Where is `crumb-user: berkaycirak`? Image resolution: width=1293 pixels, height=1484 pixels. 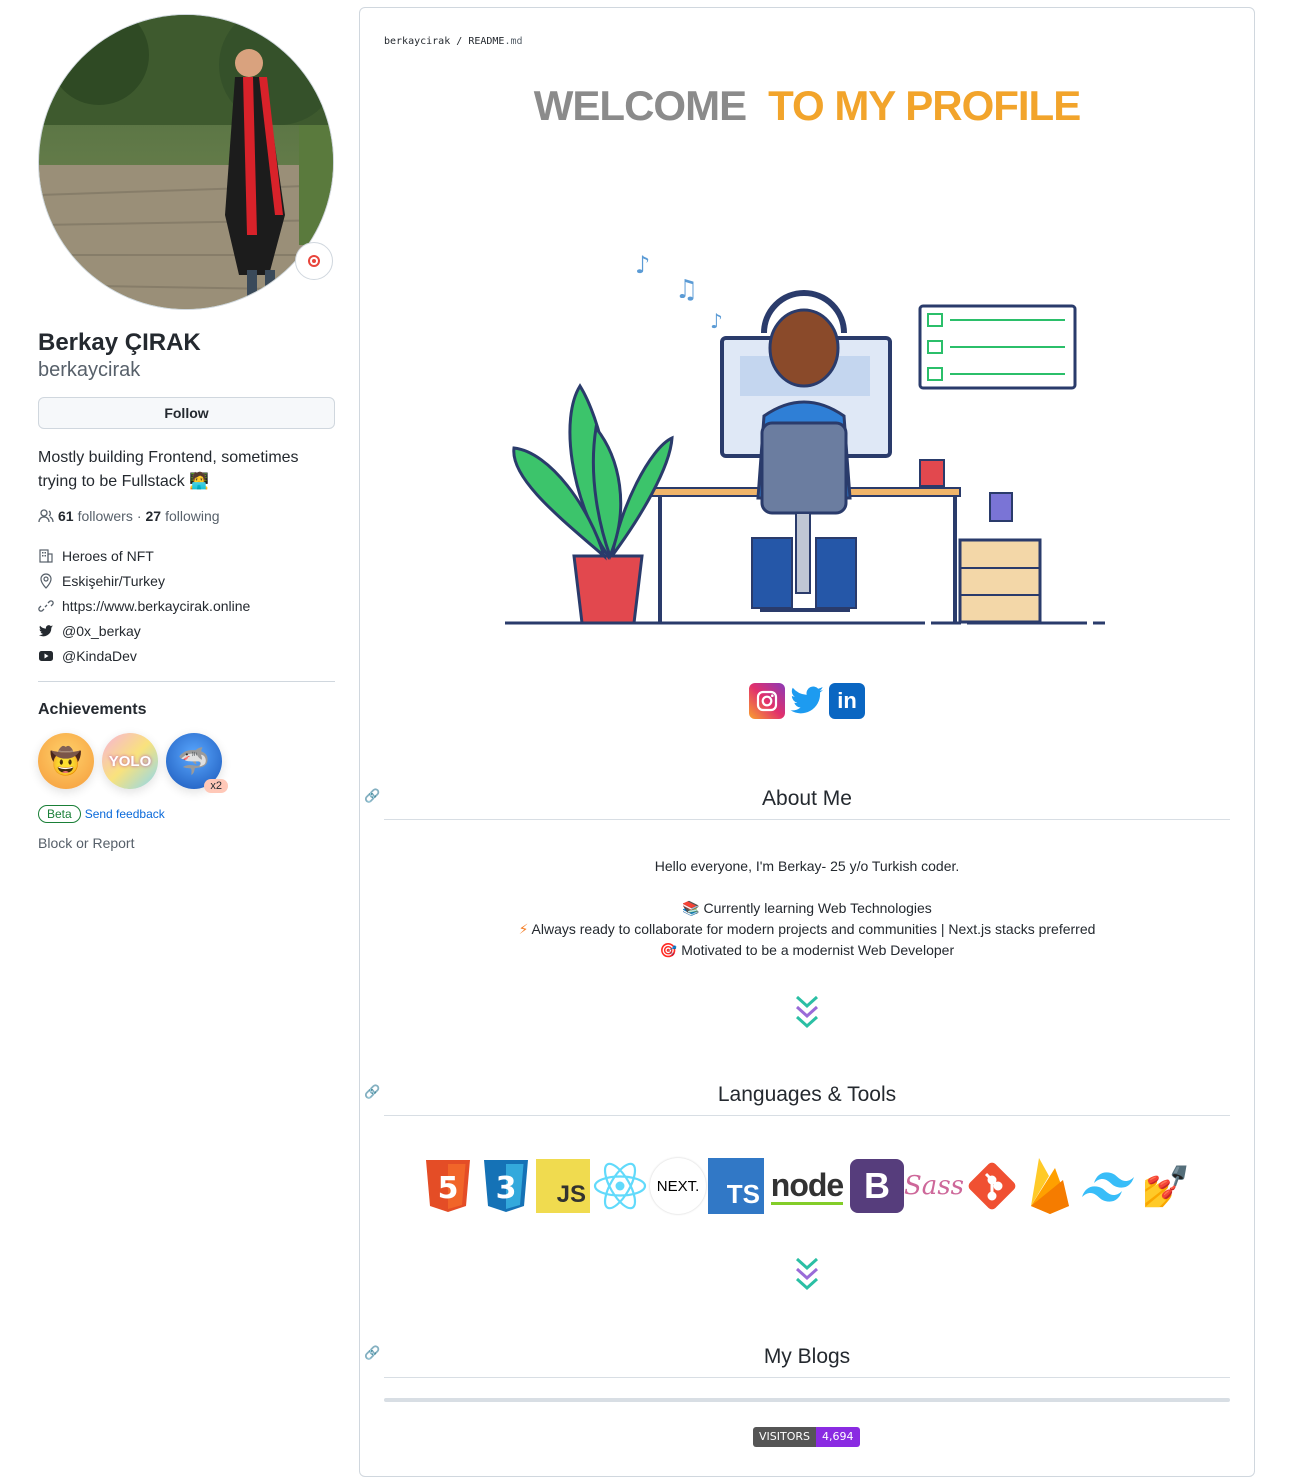 crumb-user: berkaycirak is located at coordinates (417, 41).